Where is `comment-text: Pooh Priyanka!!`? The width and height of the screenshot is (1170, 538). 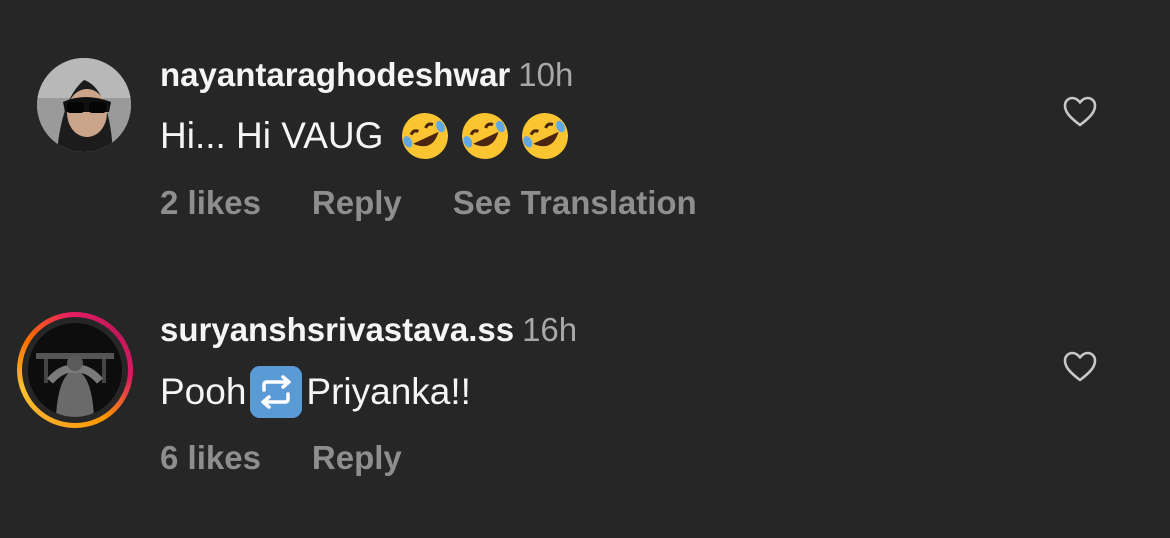 comment-text: Pooh Priyanka!! is located at coordinates (315, 392).